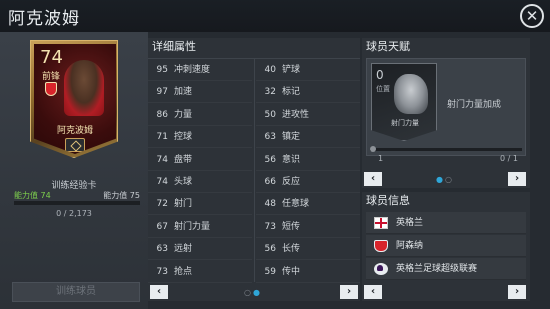 This screenshot has width=550, height=309. What do you see at coordinates (183, 159) in the screenshot?
I see `attribute-name: 盘带` at bounding box center [183, 159].